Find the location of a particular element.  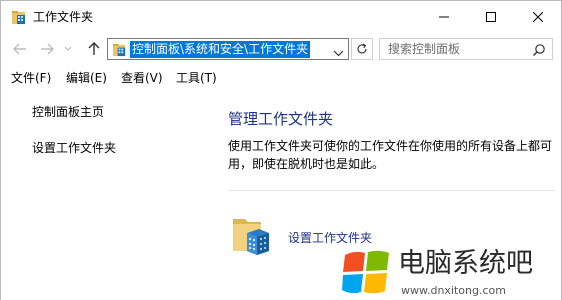

up-button is located at coordinates (94, 49).